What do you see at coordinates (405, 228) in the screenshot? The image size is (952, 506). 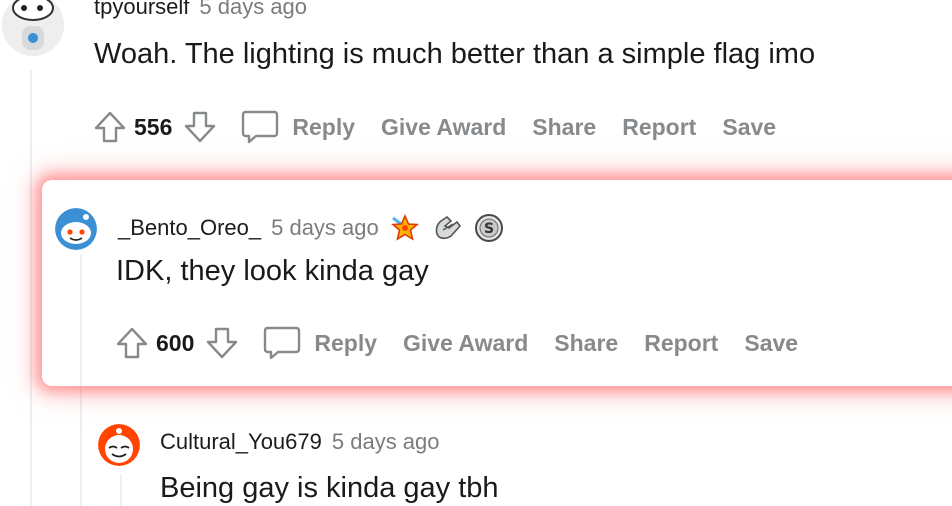 I see `starstruck-award-icon` at bounding box center [405, 228].